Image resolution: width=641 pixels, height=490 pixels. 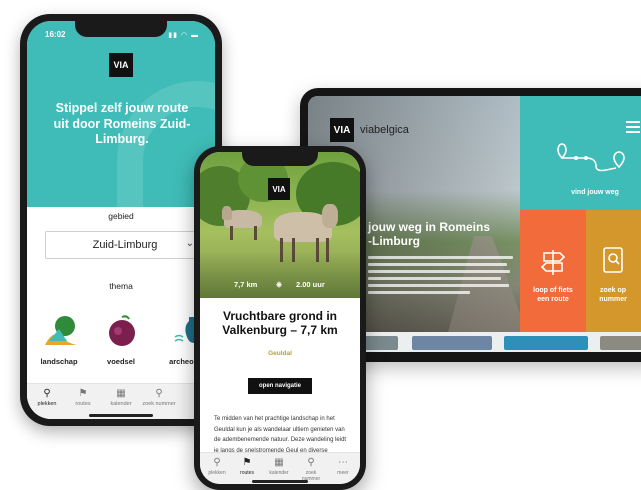 I want to click on region-select-value: Zuid-Limburg, so click(x=125, y=245).